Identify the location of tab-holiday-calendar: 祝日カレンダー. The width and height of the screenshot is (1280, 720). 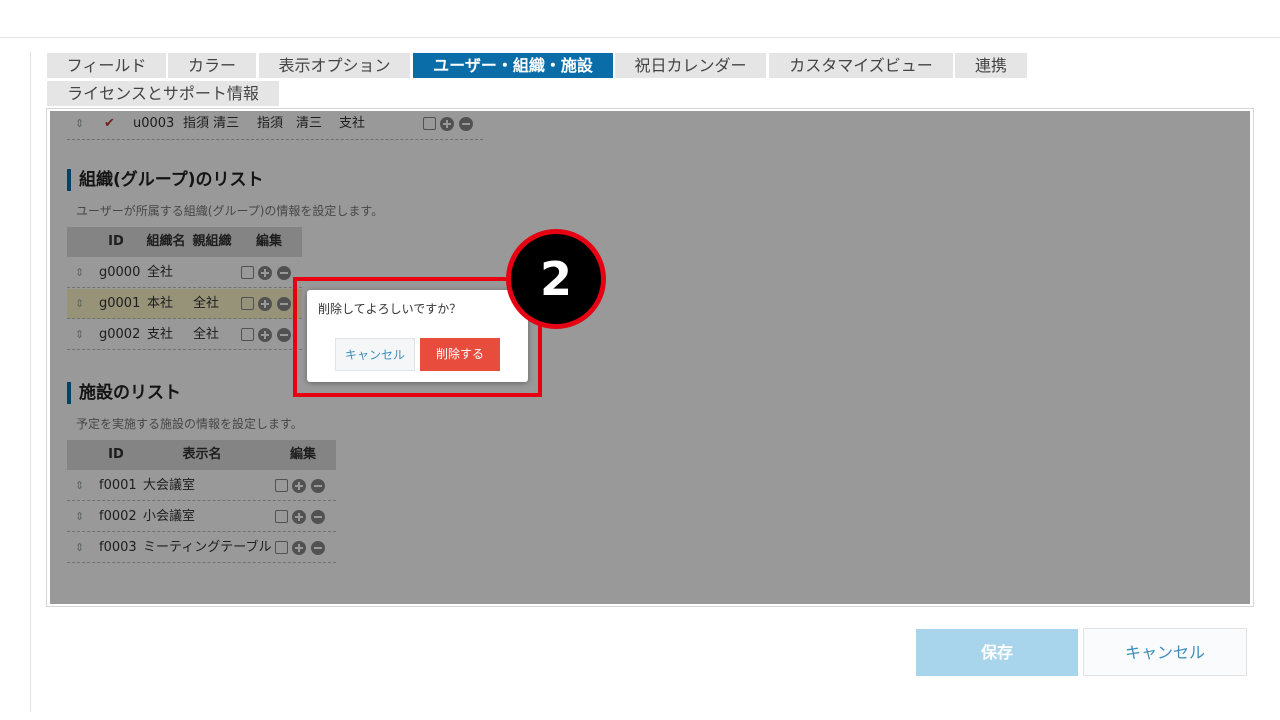
(690, 65).